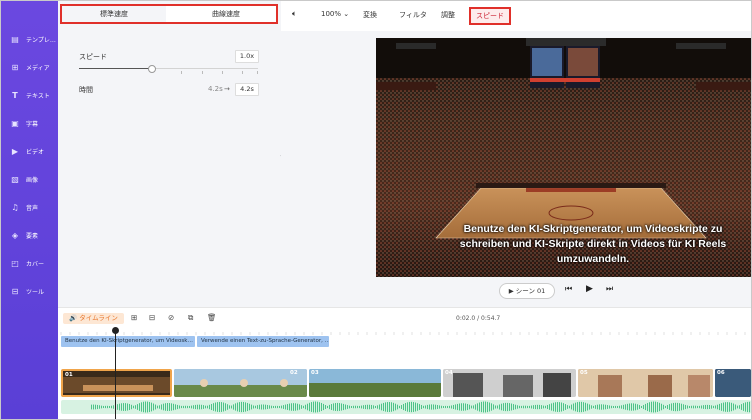 This screenshot has height=420, width=752. What do you see at coordinates (29, 263) in the screenshot?
I see `sidebar-item-cover: ◰ カバー` at bounding box center [29, 263].